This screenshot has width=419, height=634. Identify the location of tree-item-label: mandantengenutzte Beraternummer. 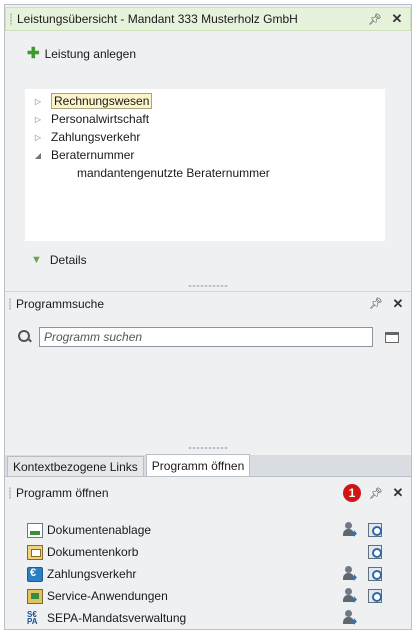
(173, 173).